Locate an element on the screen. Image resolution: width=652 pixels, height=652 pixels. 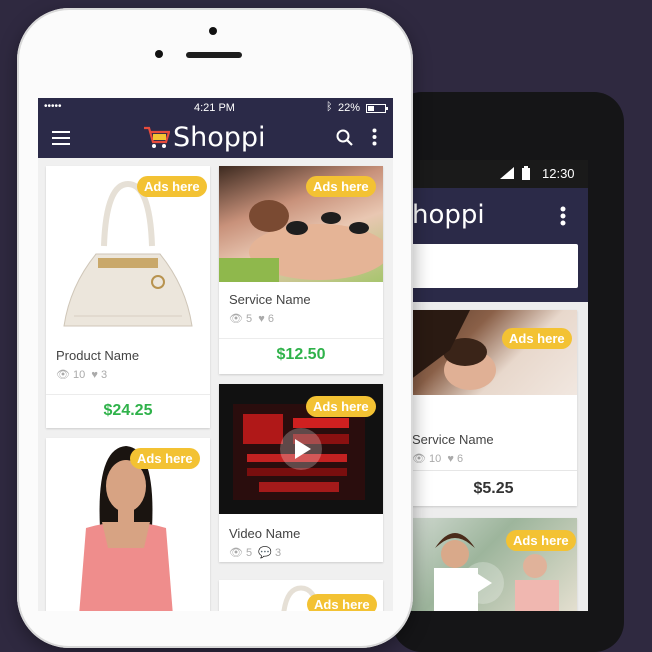
android-app-title: hoppi is located at coordinates (448, 215).